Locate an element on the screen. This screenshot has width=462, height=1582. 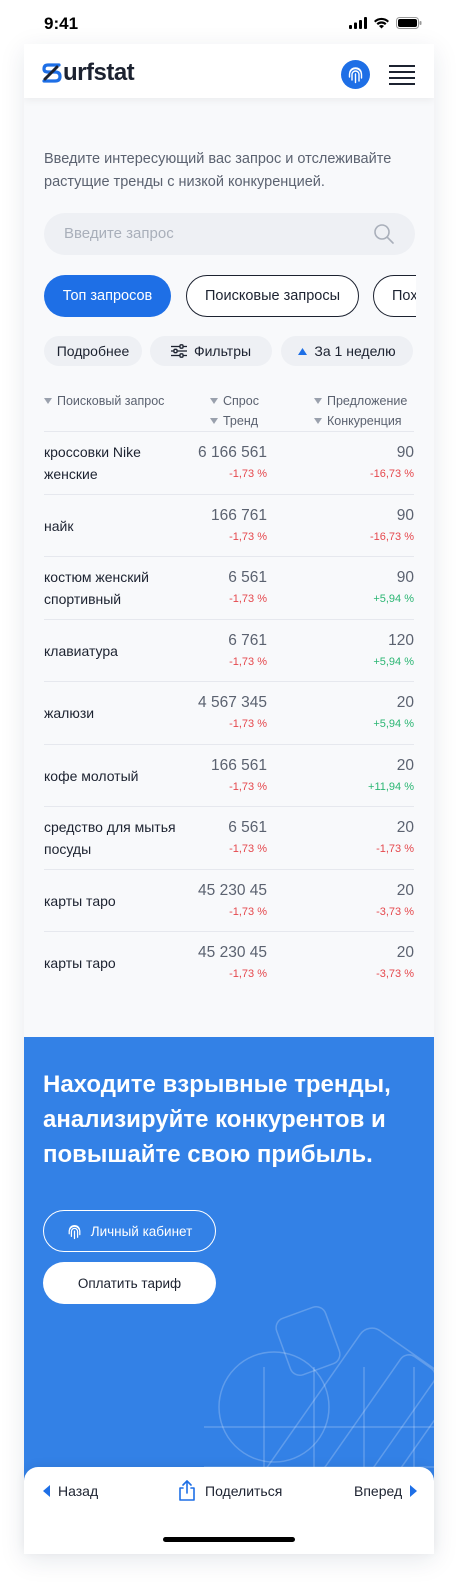
period-label: За 1 неделю is located at coordinates (355, 351).